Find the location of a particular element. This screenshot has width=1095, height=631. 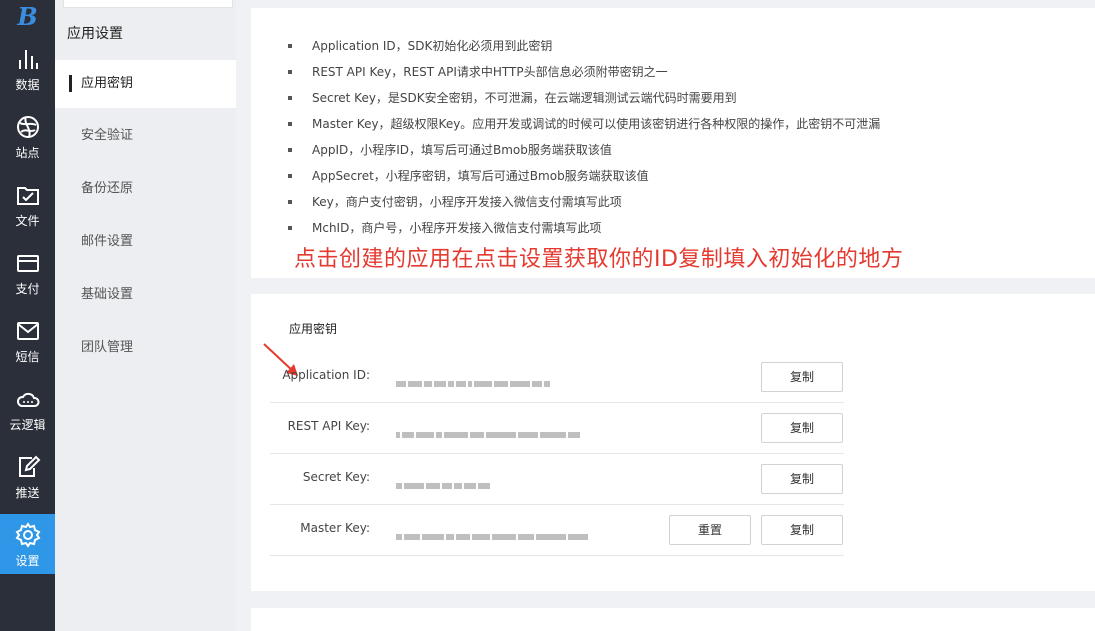

list-item: AppSecret，小程序密钥，填写后可通过Bmob服务端获取该值 is located at coordinates (648, 178).